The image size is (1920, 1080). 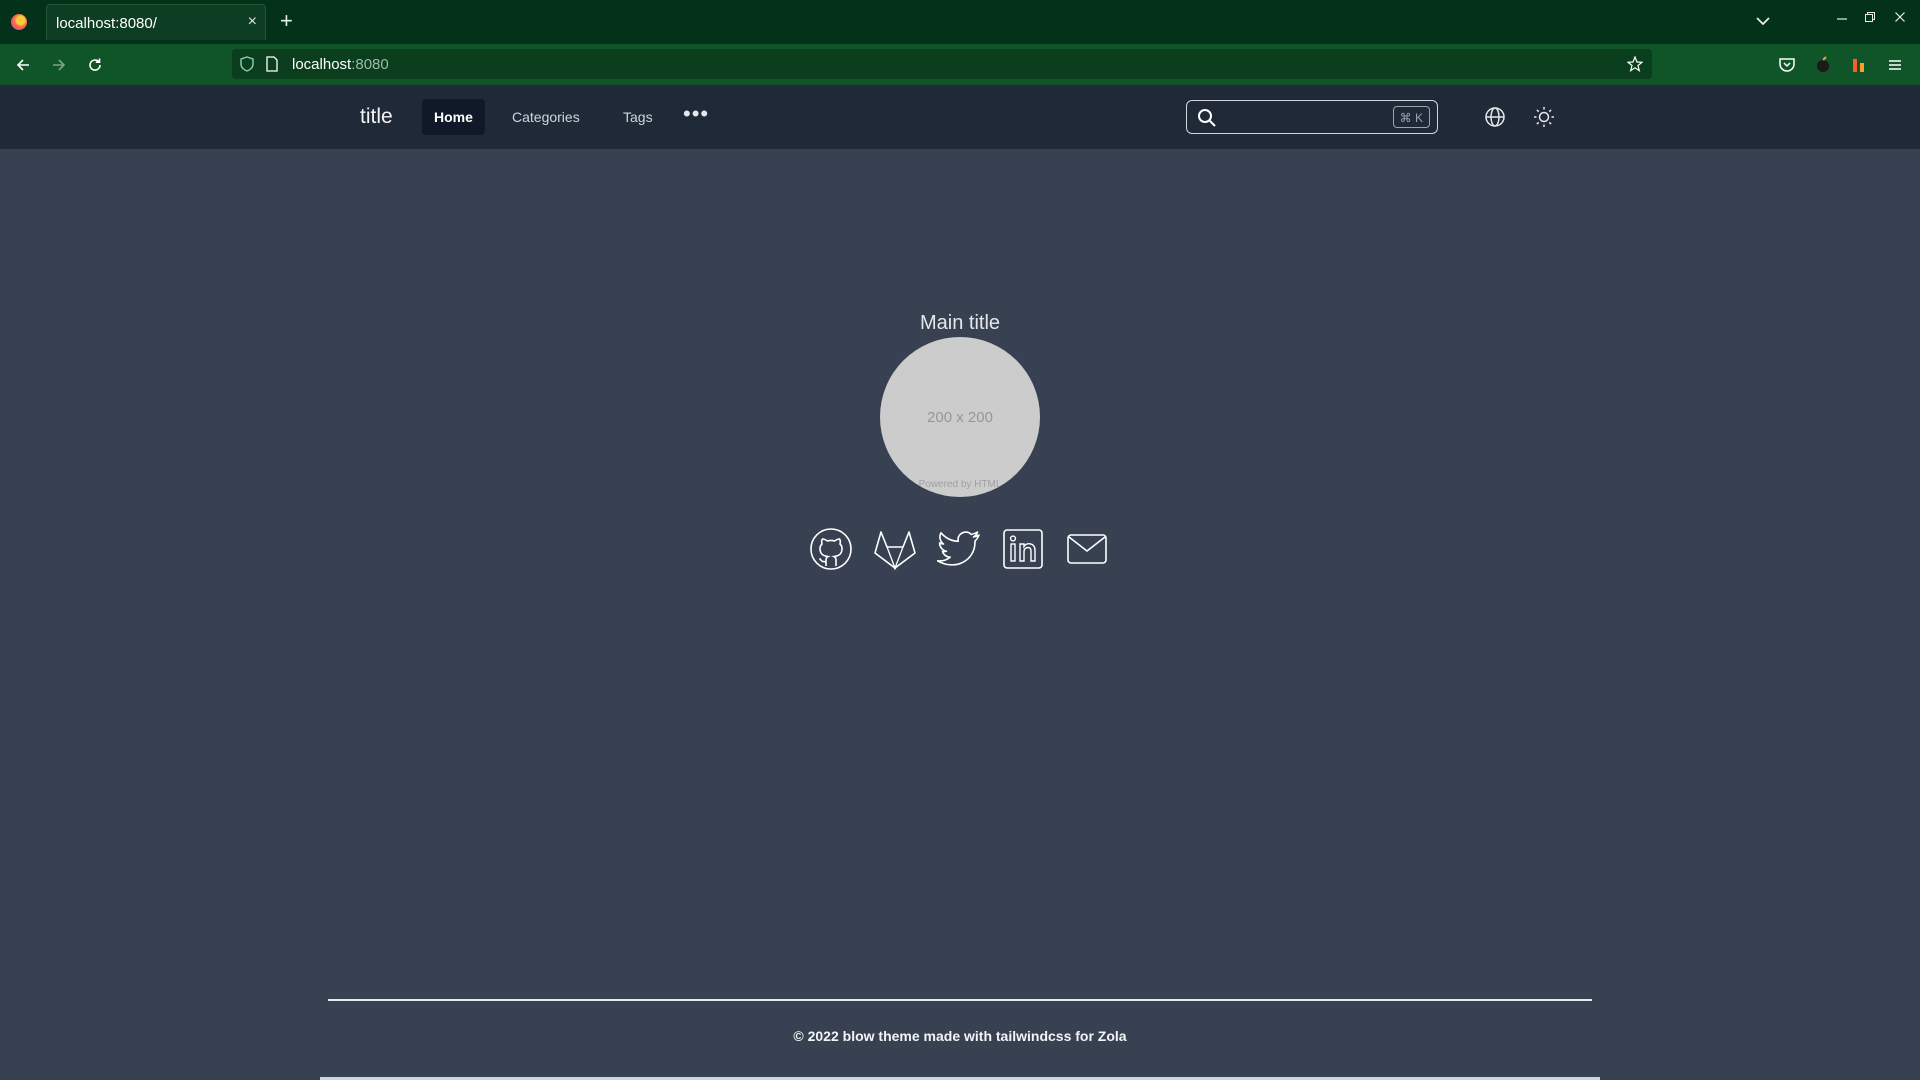 What do you see at coordinates (1895, 65) in the screenshot?
I see `hamburger-menu-icon` at bounding box center [1895, 65].